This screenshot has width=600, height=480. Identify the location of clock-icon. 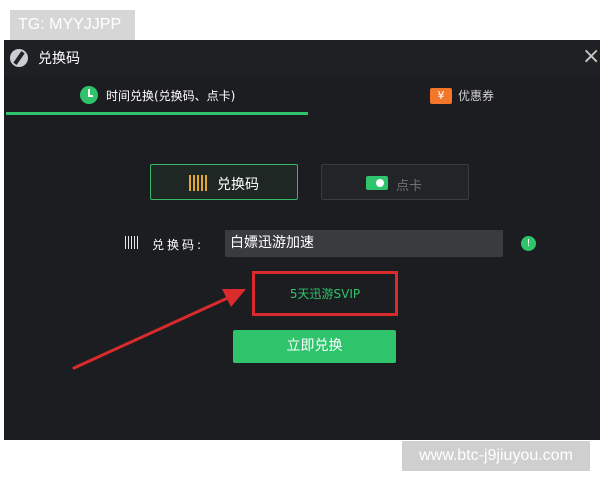
(89, 95).